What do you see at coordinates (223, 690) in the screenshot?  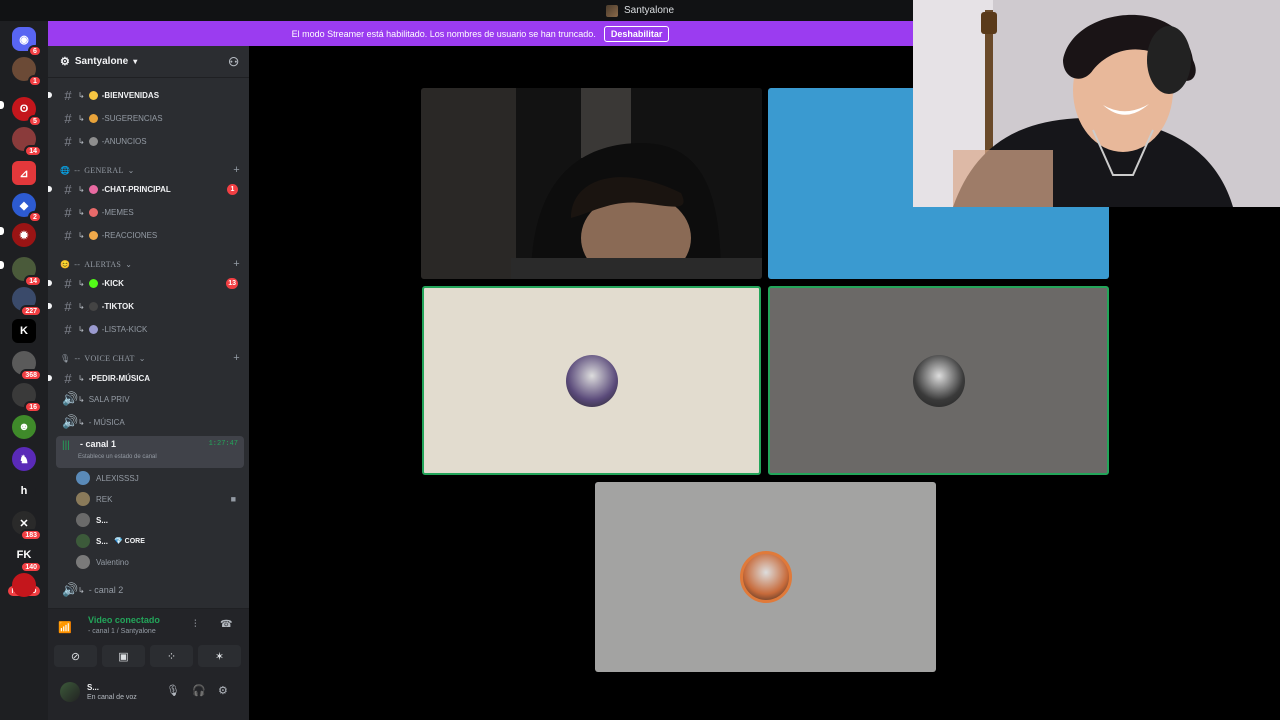 I see `gear-icon: ⚙` at bounding box center [223, 690].